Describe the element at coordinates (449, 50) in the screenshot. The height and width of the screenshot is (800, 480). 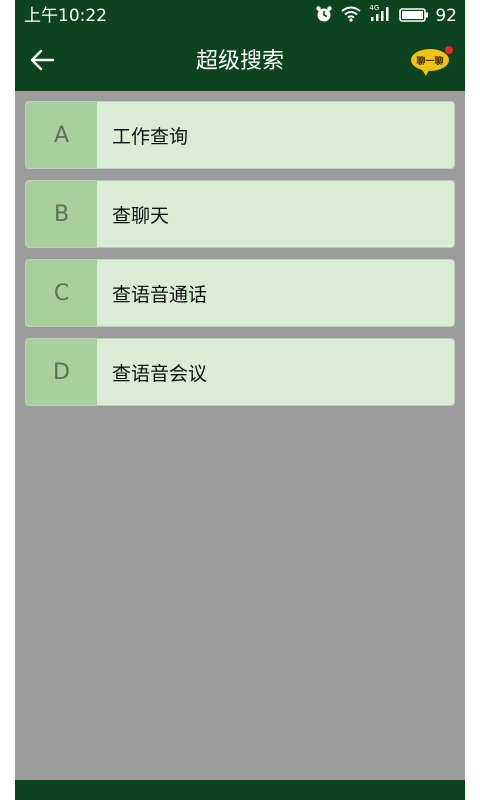
I see `notification-dot` at that location.